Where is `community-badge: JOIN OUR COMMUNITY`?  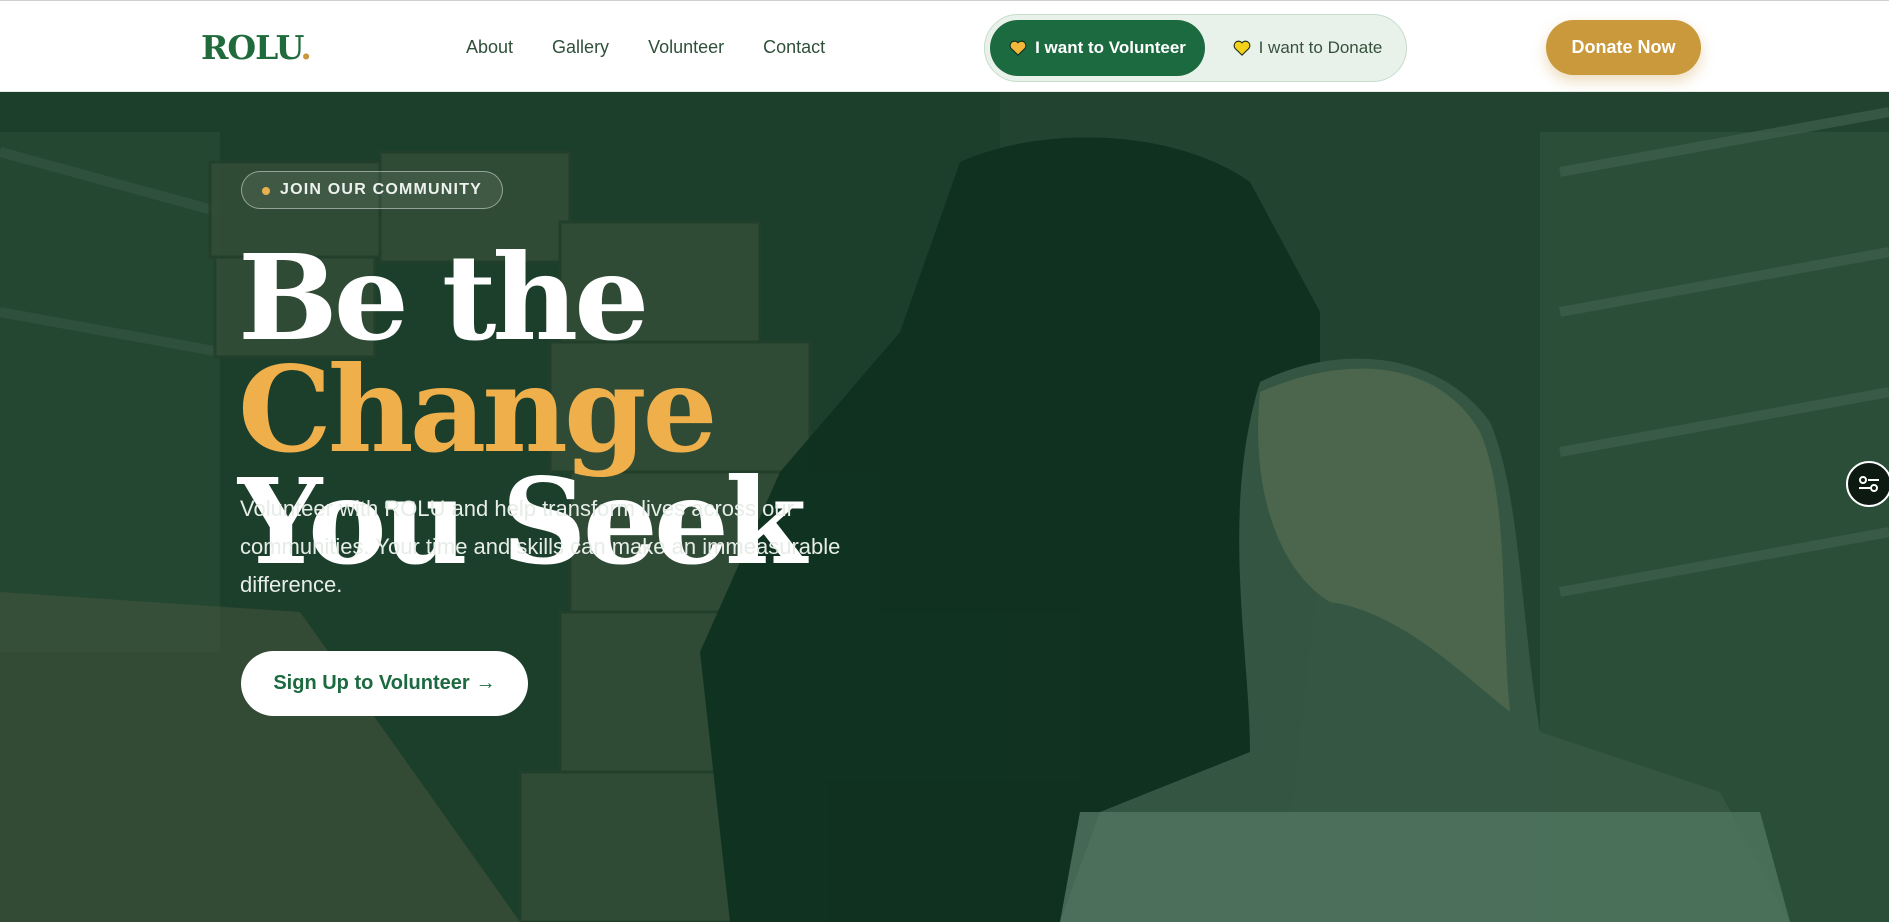 community-badge: JOIN OUR COMMUNITY is located at coordinates (372, 190).